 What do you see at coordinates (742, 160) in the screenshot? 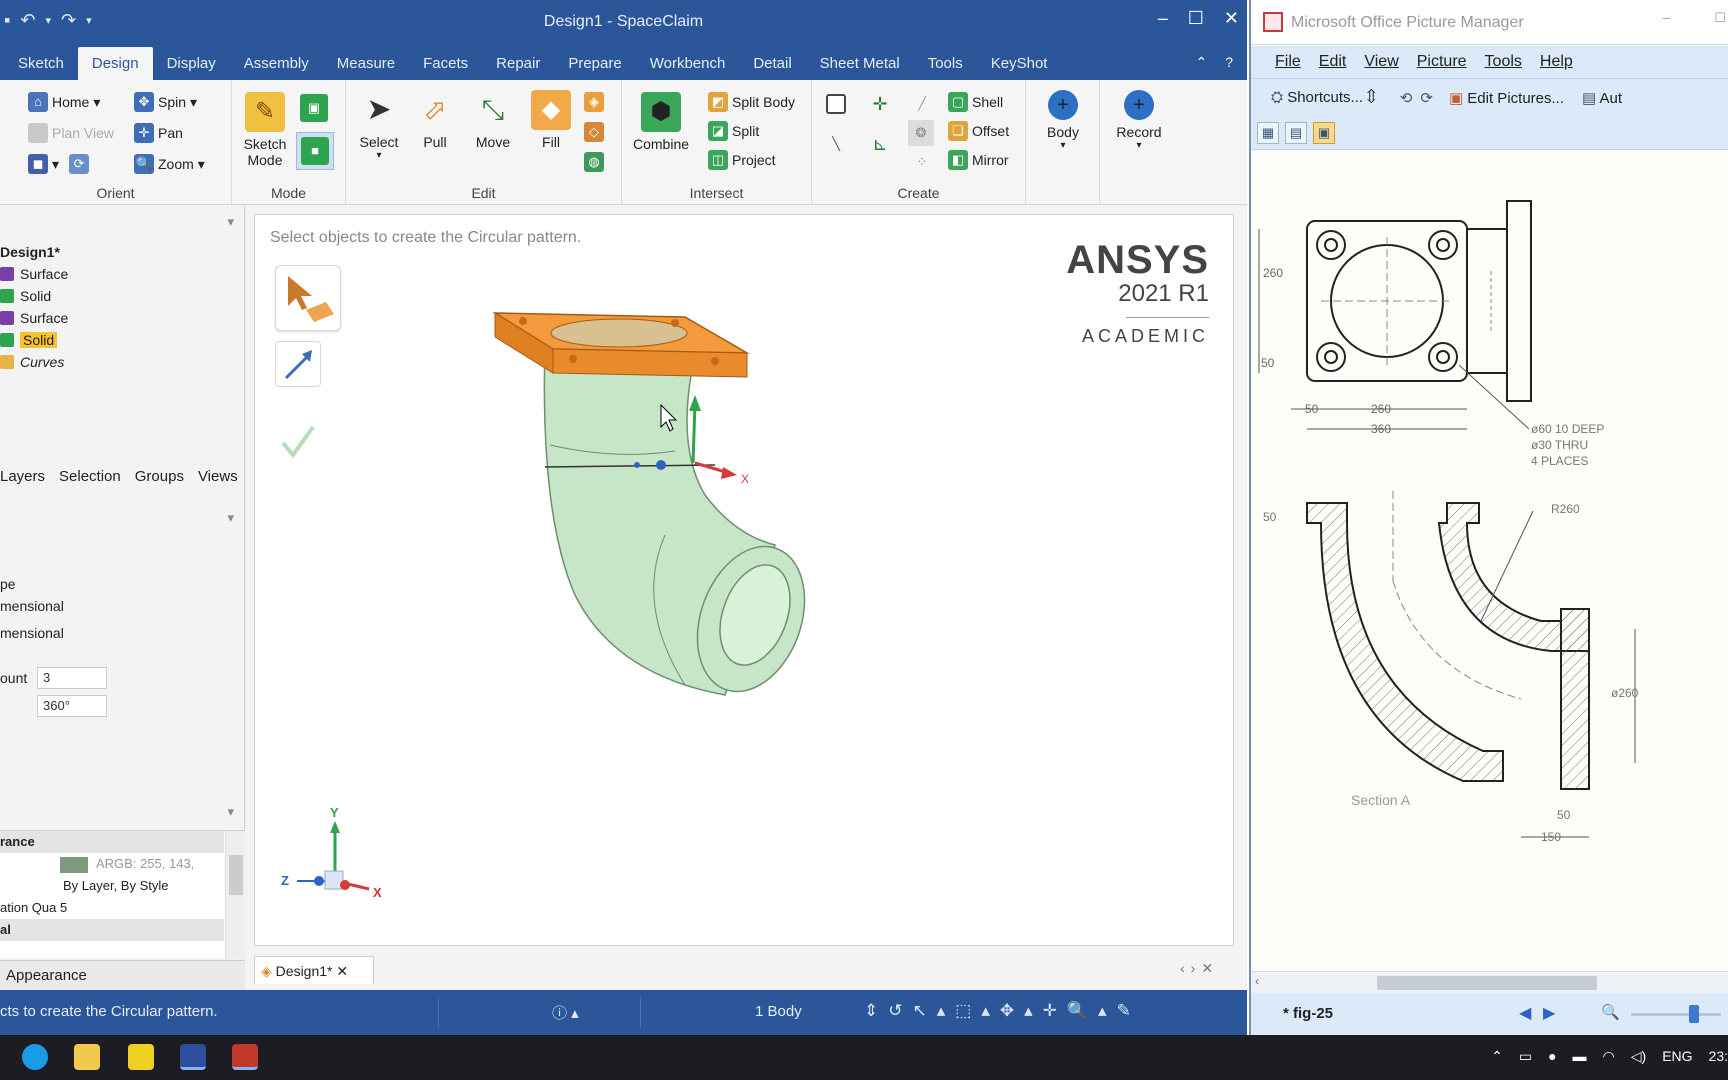
I see `project-button: ◫ Project` at bounding box center [742, 160].